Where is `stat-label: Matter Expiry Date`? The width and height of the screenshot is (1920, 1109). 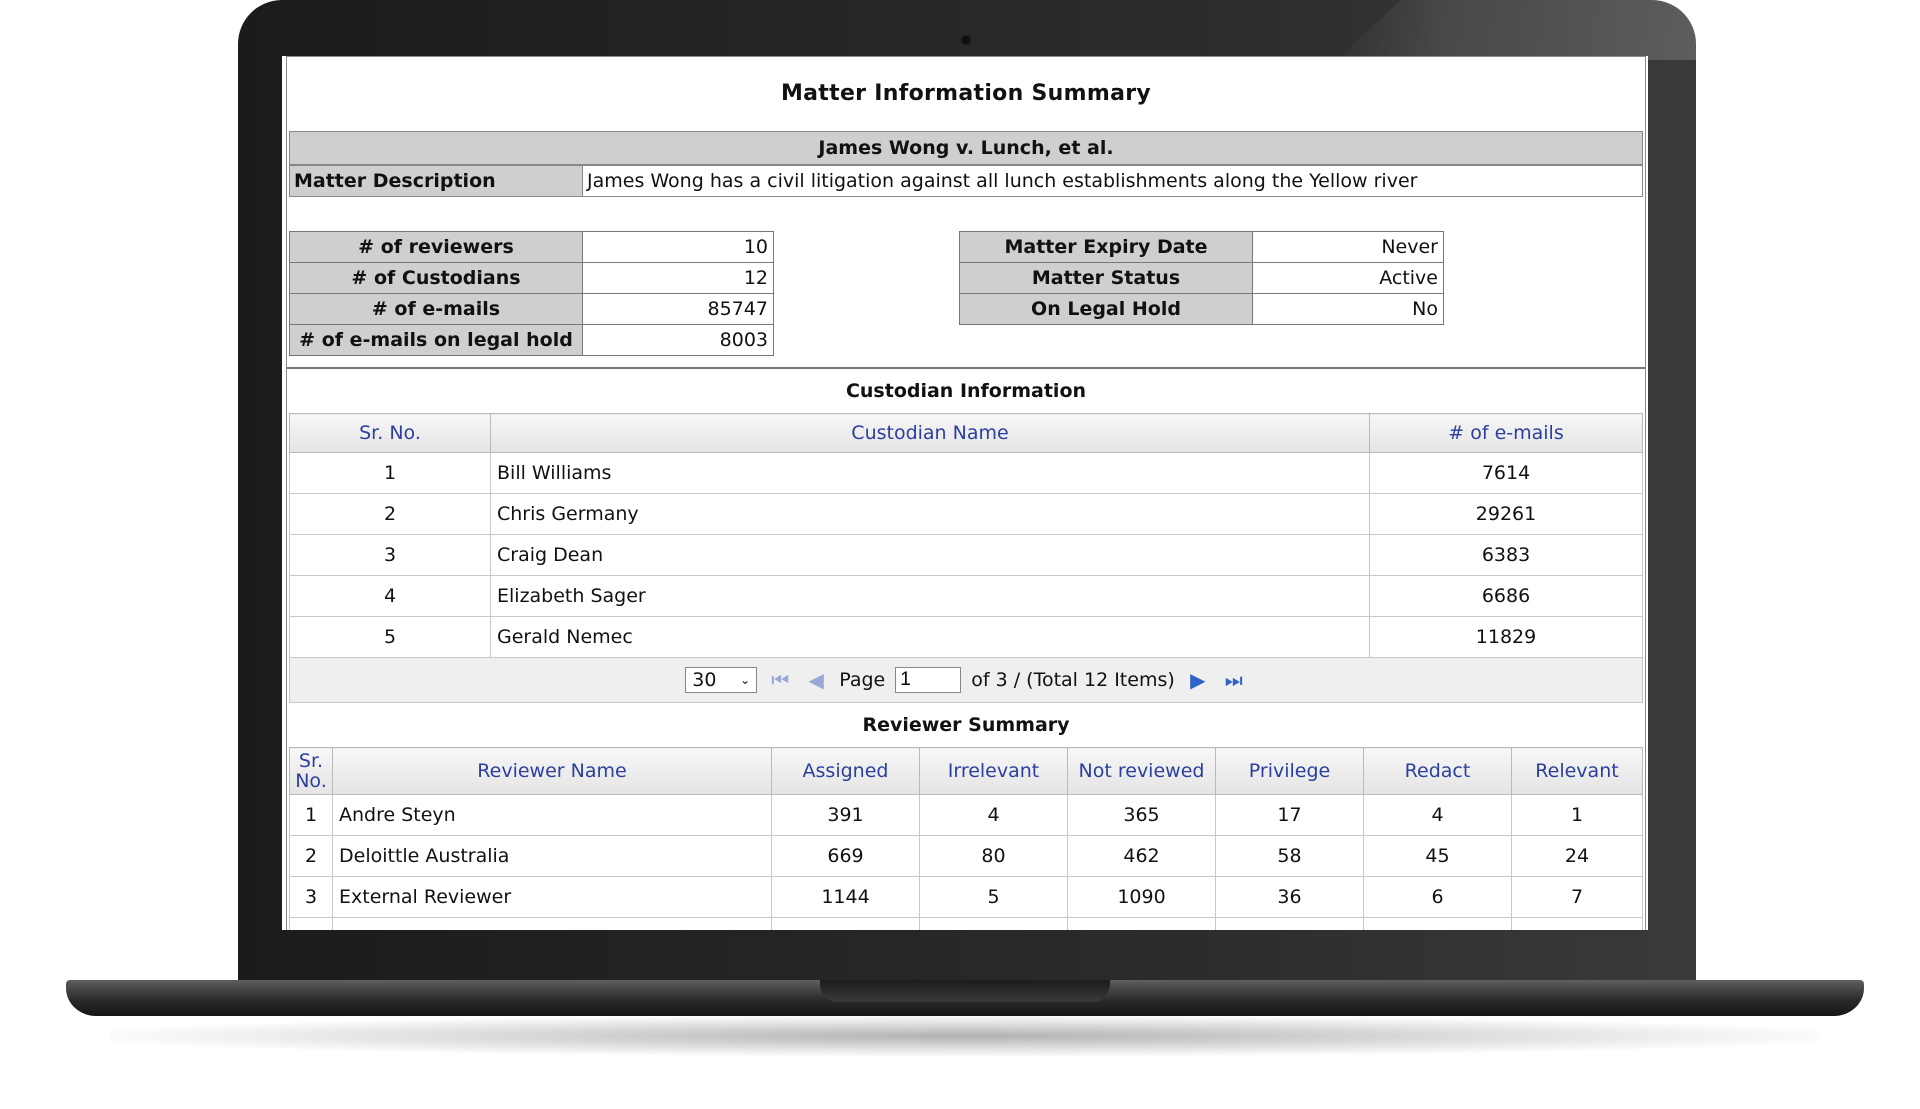 stat-label: Matter Expiry Date is located at coordinates (1106, 247).